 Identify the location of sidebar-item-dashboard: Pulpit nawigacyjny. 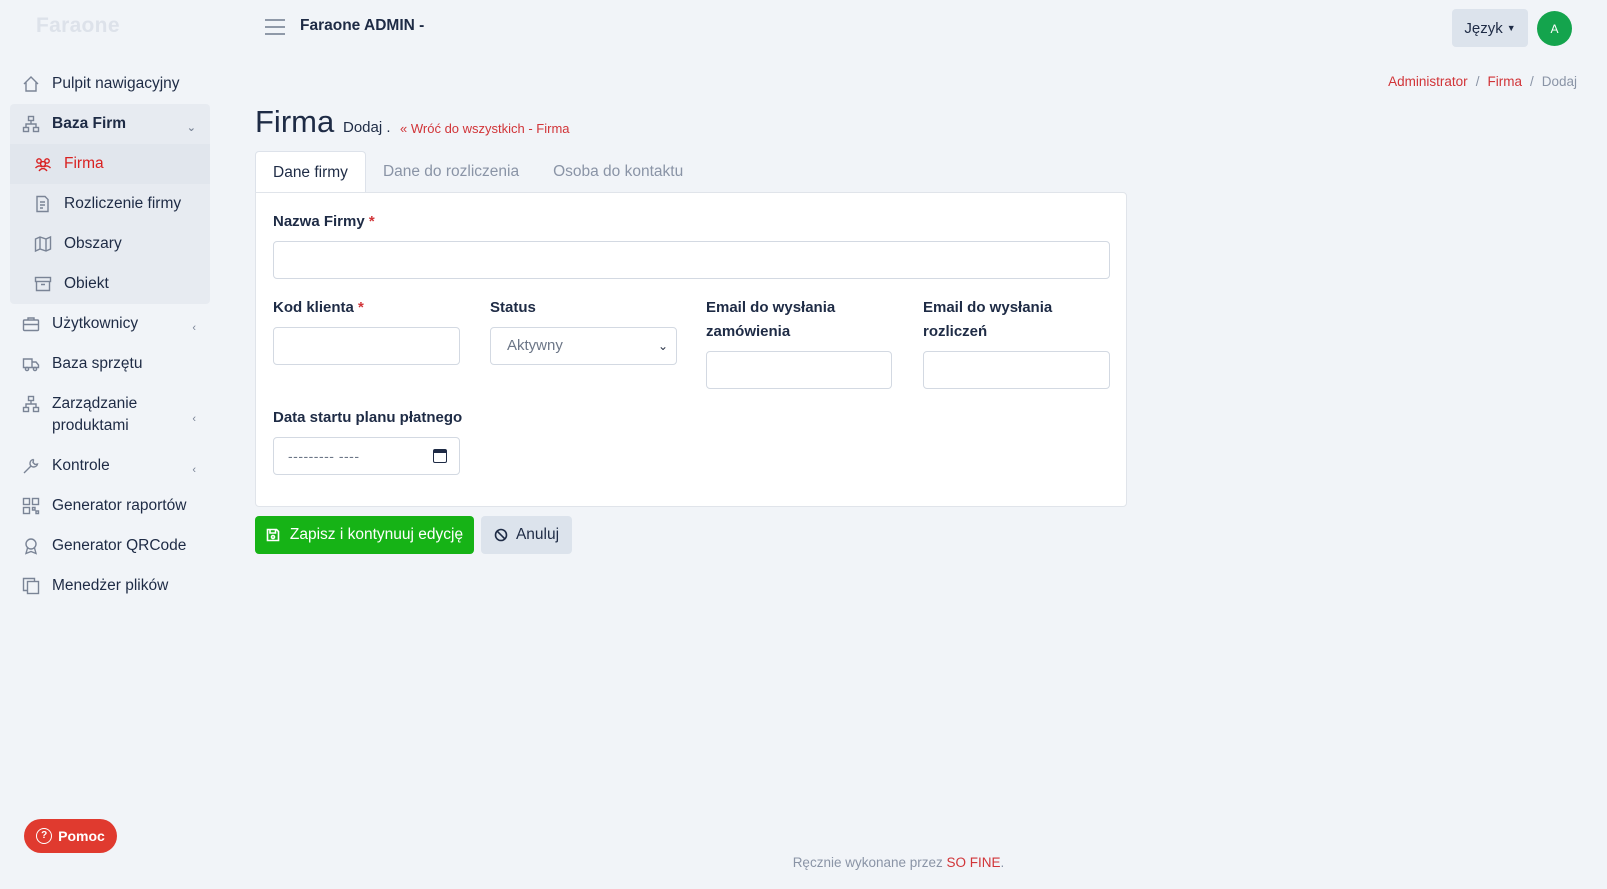
(110, 84).